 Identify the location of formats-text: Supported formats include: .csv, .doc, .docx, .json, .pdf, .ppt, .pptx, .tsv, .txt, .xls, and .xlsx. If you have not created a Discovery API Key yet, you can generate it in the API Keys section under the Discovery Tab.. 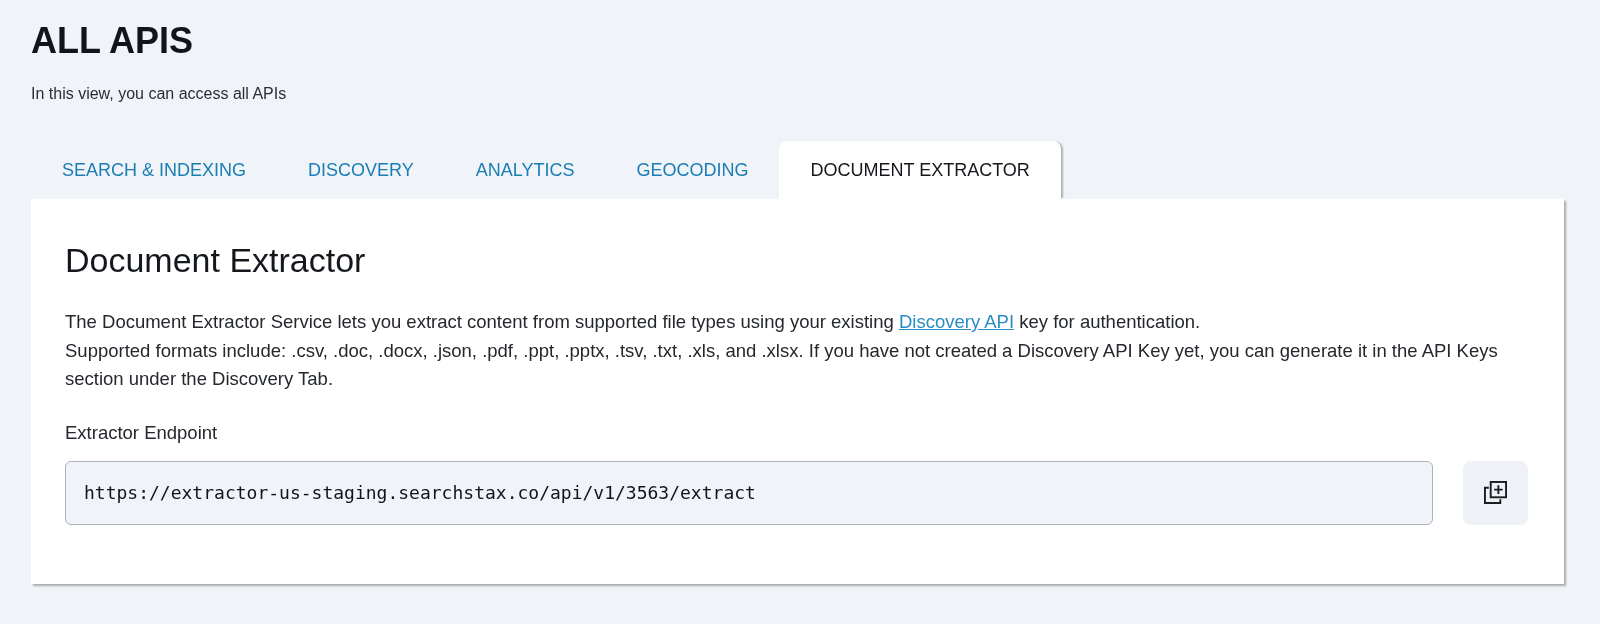
(782, 365).